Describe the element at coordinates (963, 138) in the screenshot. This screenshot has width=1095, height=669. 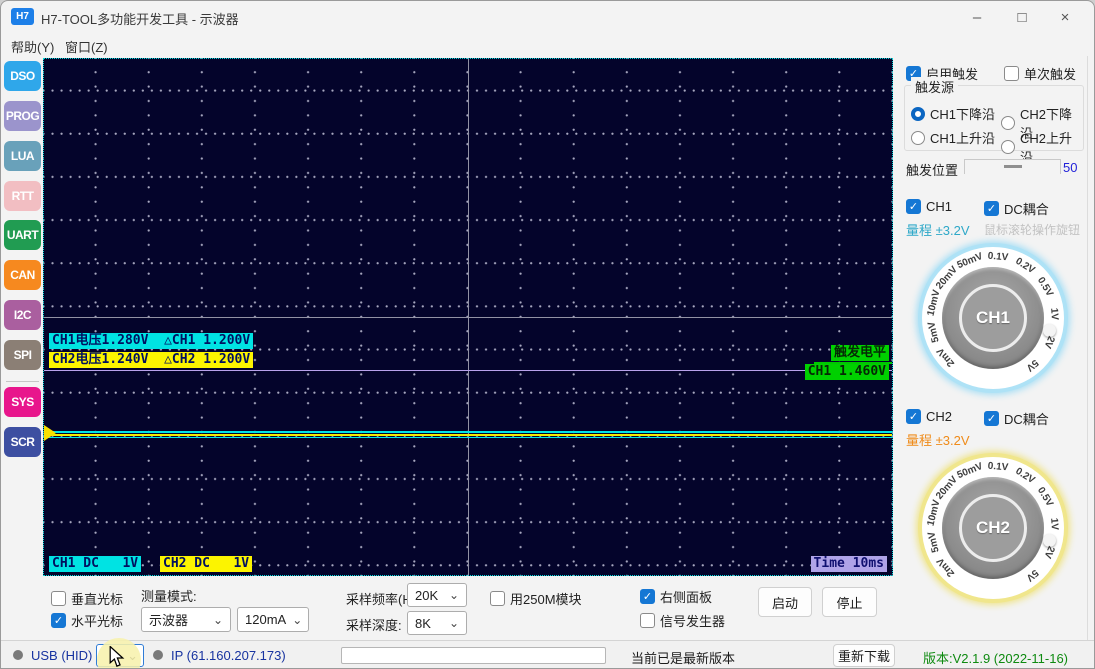
I see `radio-label: CH1上升沿` at that location.